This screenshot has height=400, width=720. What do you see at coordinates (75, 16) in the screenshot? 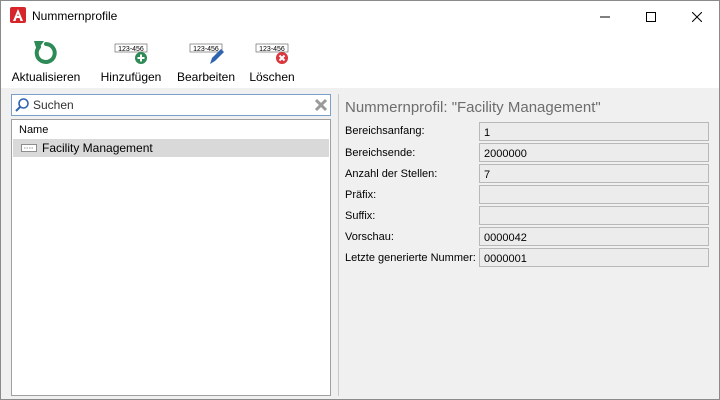
I see `window-title: Nummernprofile` at bounding box center [75, 16].